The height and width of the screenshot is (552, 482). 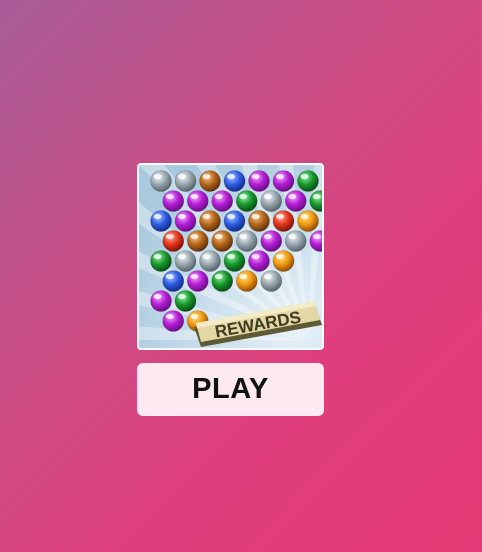 I want to click on play-button: PLAY, so click(x=230, y=389).